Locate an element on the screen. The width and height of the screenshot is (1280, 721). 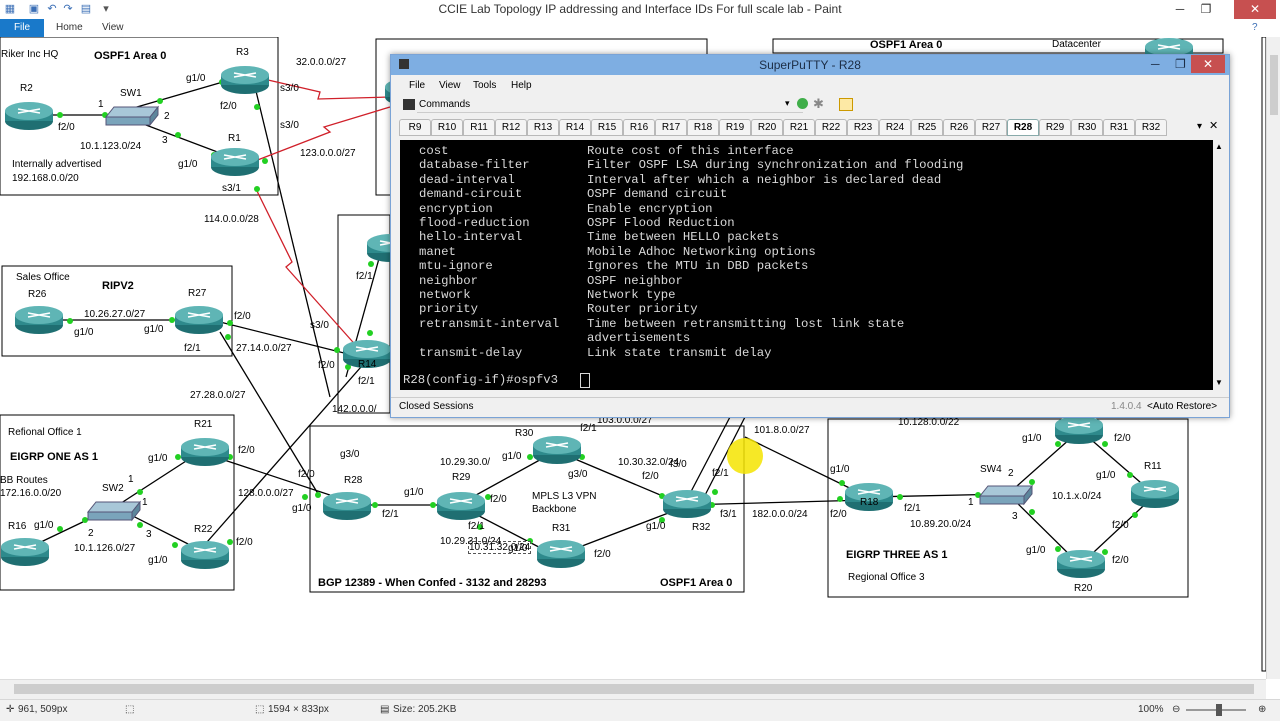
vertical-scrollbar is located at coordinates (1273, 358).